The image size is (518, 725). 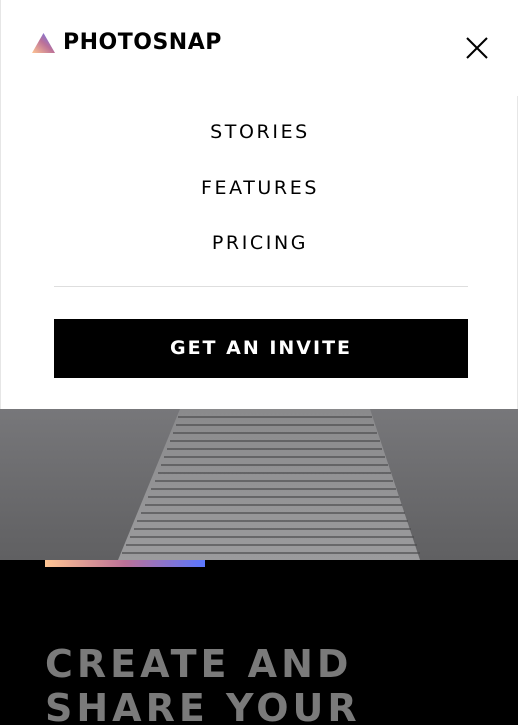 What do you see at coordinates (125, 563) in the screenshot?
I see `accent-gradient-bar` at bounding box center [125, 563].